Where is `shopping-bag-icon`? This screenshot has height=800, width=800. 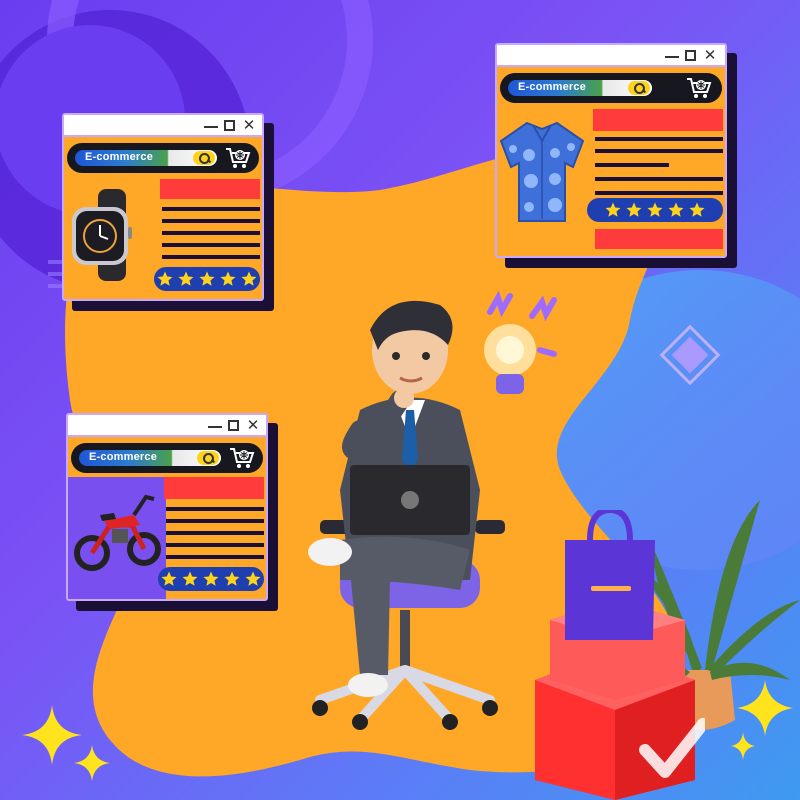
shopping-bag-icon is located at coordinates (610, 575).